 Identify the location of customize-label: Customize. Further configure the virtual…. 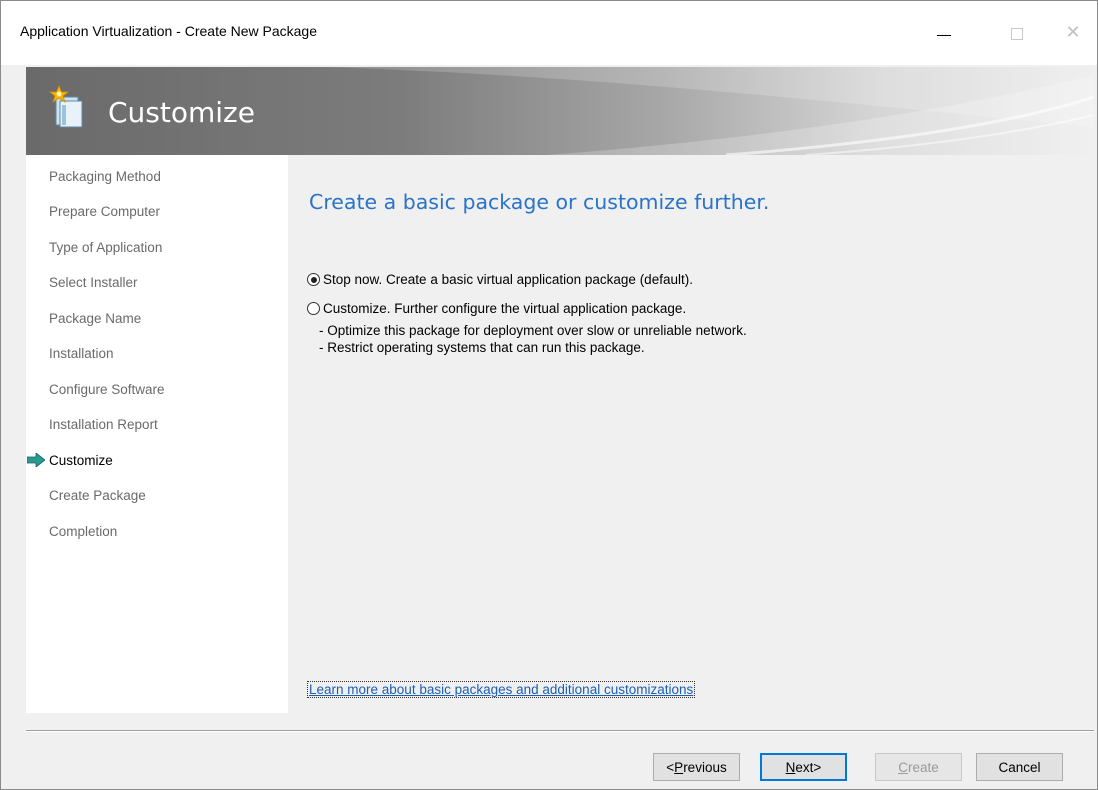
(505, 308).